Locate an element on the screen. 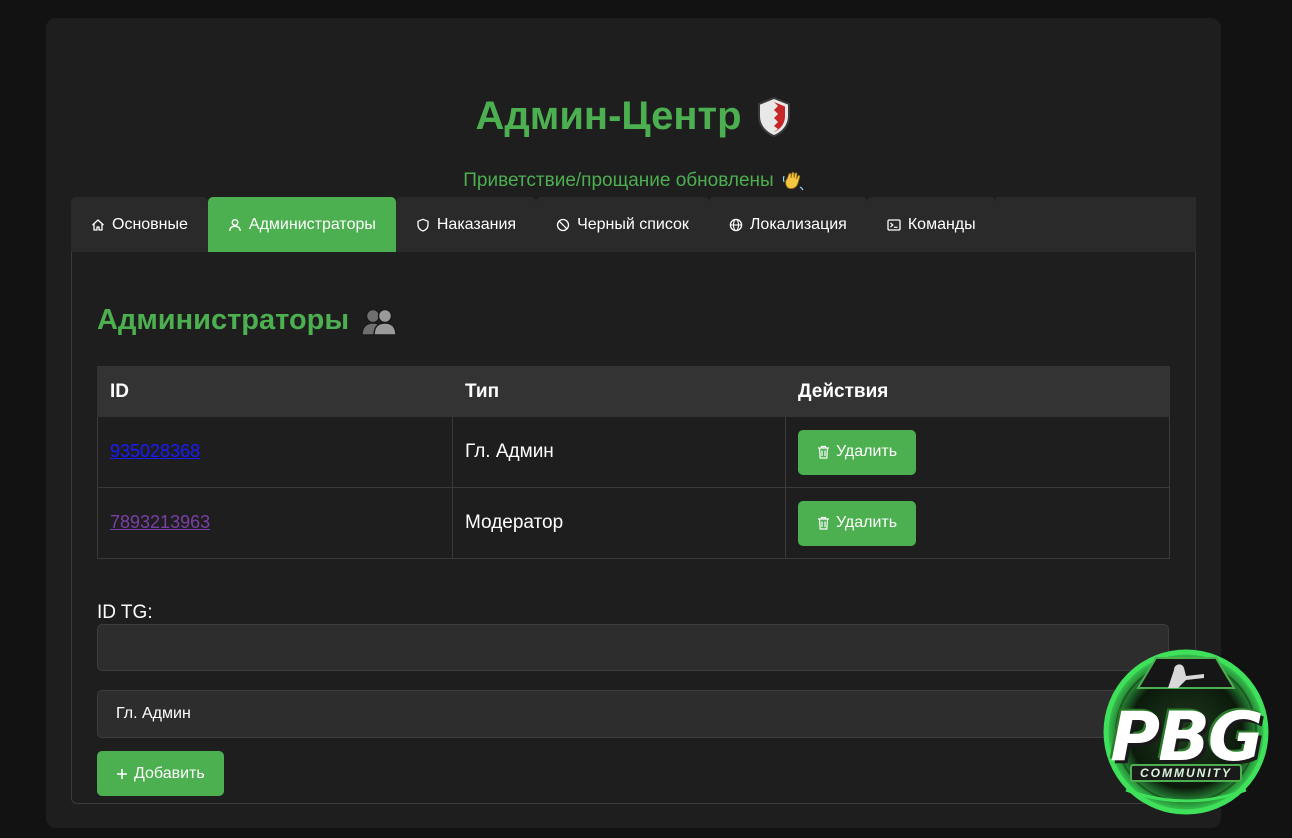 Image resolution: width=1292 pixels, height=838 pixels. globe-icon is located at coordinates (736, 224).